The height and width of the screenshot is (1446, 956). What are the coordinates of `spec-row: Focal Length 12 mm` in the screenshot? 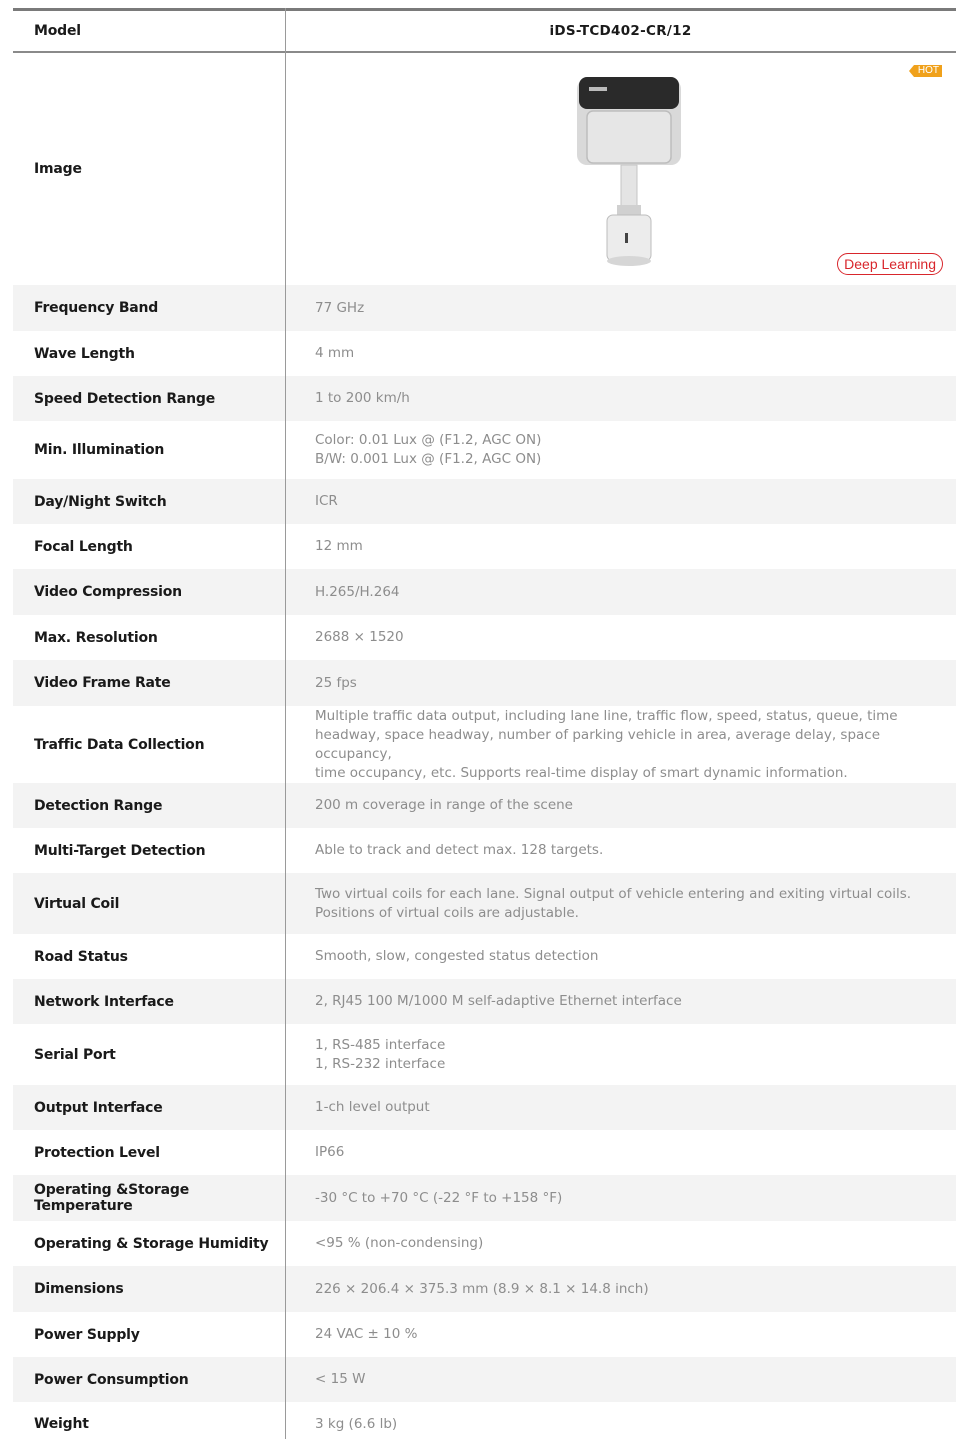 It's located at (484, 546).